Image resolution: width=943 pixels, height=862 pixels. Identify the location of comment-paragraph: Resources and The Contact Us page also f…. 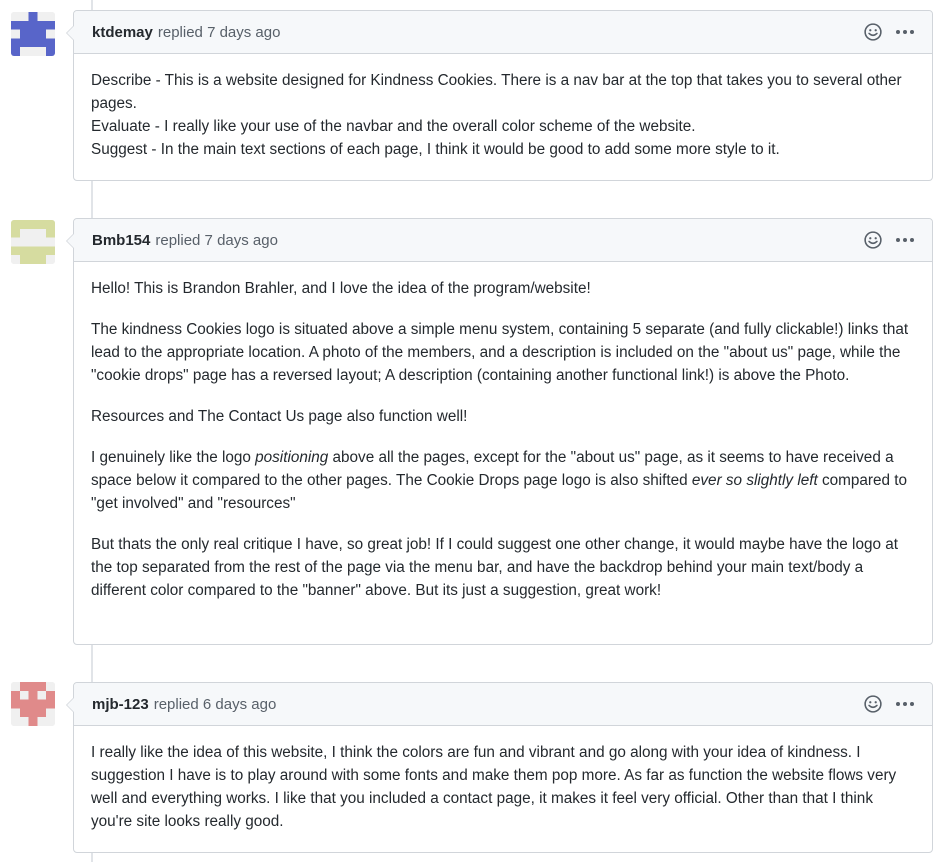
(279, 416).